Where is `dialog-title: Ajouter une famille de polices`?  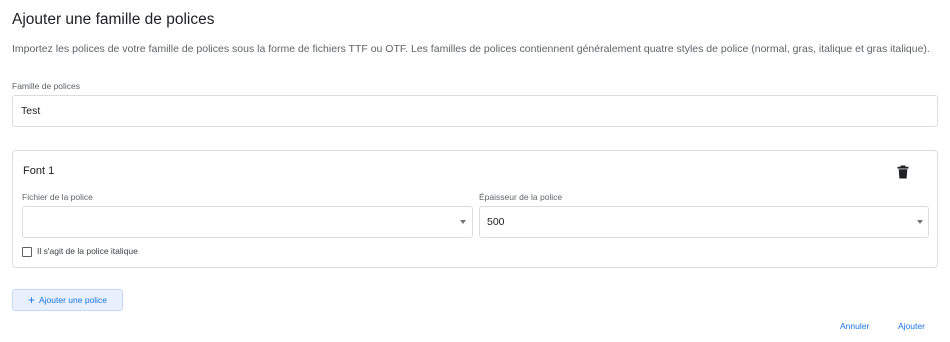 dialog-title: Ajouter une famille de polices is located at coordinates (113, 19).